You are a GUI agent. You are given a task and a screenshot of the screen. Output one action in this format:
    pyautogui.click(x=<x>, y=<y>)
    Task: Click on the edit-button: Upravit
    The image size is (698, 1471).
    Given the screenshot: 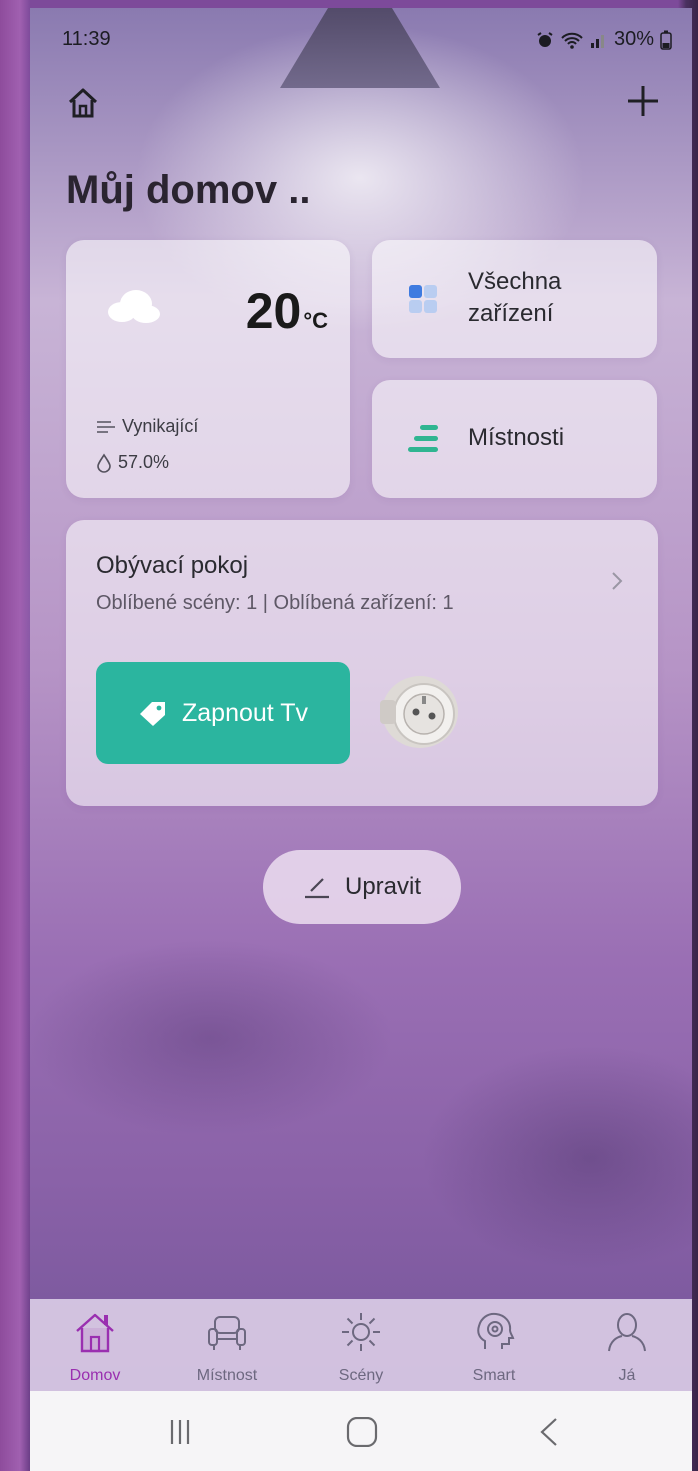 What is the action you would take?
    pyautogui.click(x=362, y=887)
    